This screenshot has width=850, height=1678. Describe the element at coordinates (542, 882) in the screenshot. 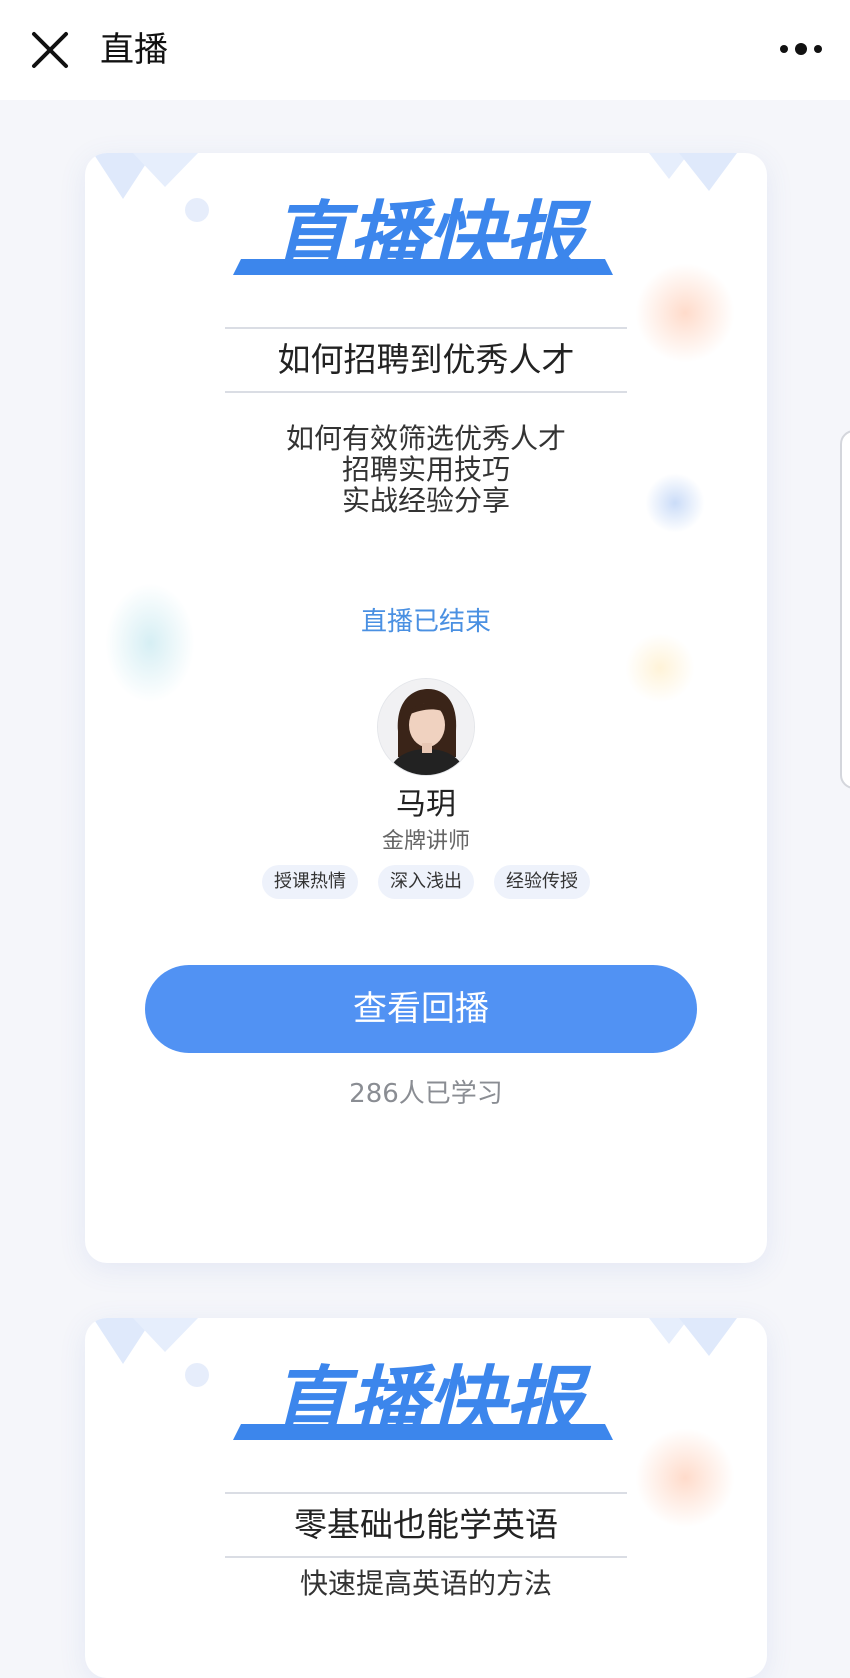

I see `teacher-tag: 经验传授` at that location.